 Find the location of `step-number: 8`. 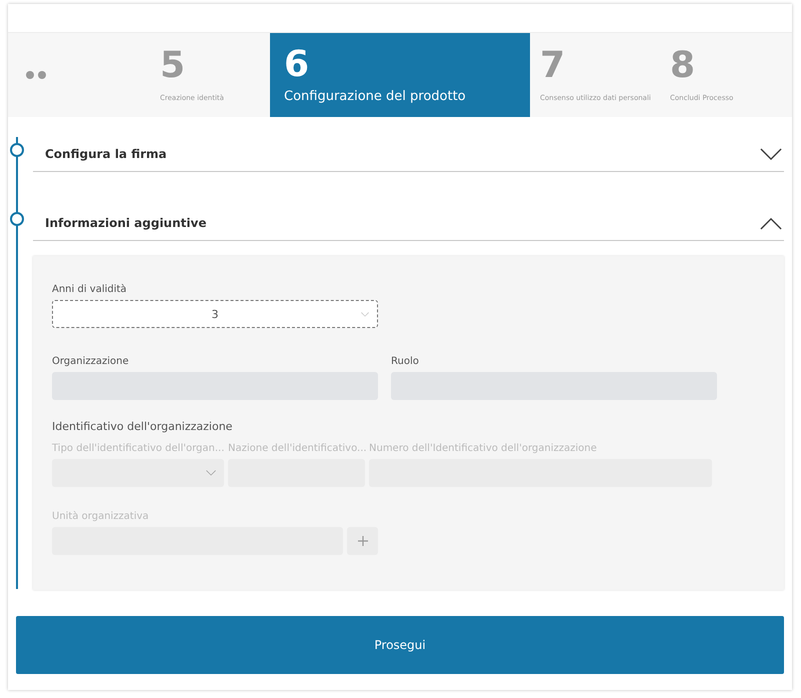

step-number: 8 is located at coordinates (683, 66).